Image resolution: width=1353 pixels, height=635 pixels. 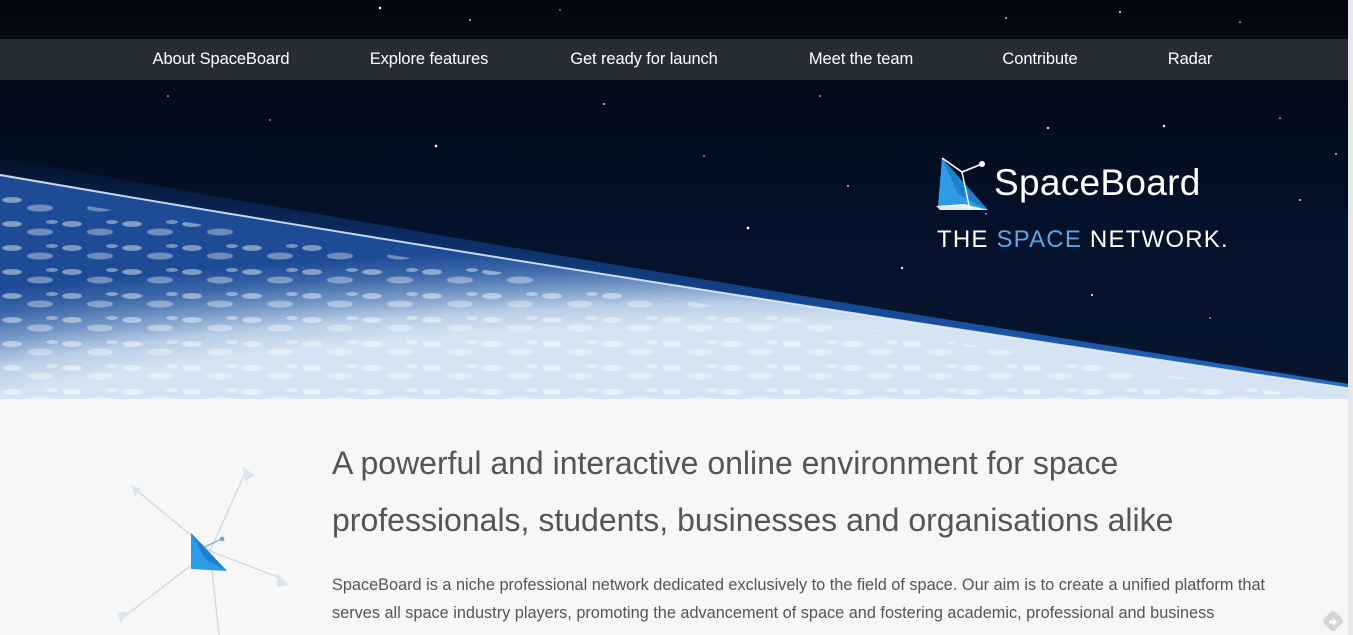 What do you see at coordinates (1084, 209) in the screenshot?
I see `brand-lockup: SpaceBoard THE SPACE NETWORK.` at bounding box center [1084, 209].